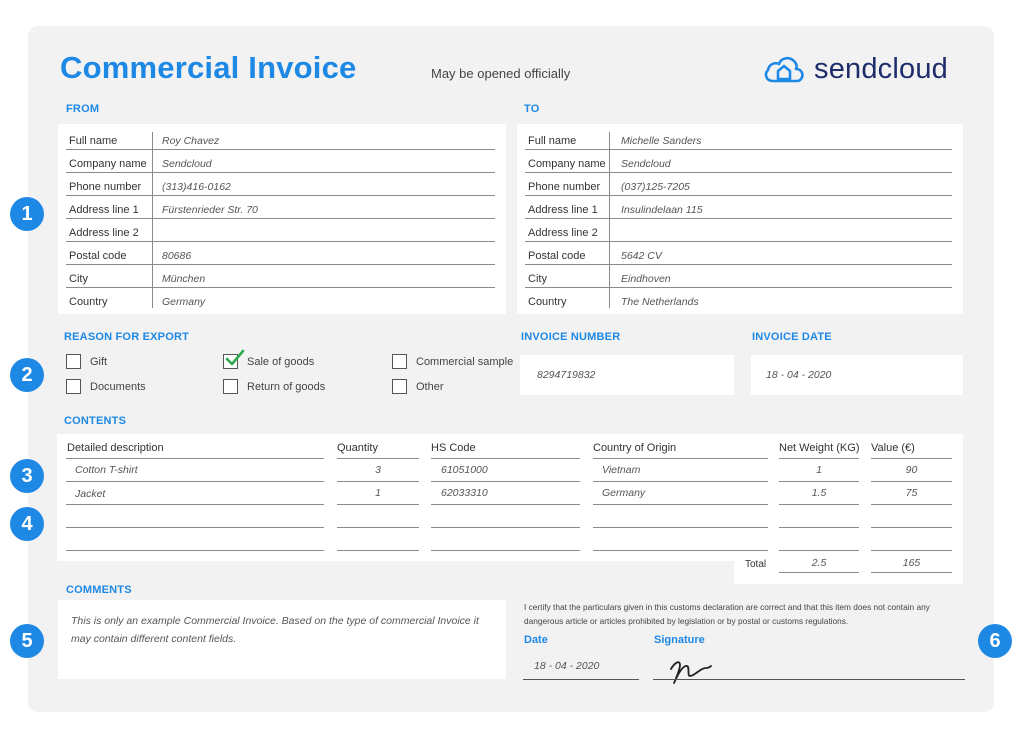 This screenshot has height=740, width=1024. I want to click on to-label: Company name, so click(567, 164).